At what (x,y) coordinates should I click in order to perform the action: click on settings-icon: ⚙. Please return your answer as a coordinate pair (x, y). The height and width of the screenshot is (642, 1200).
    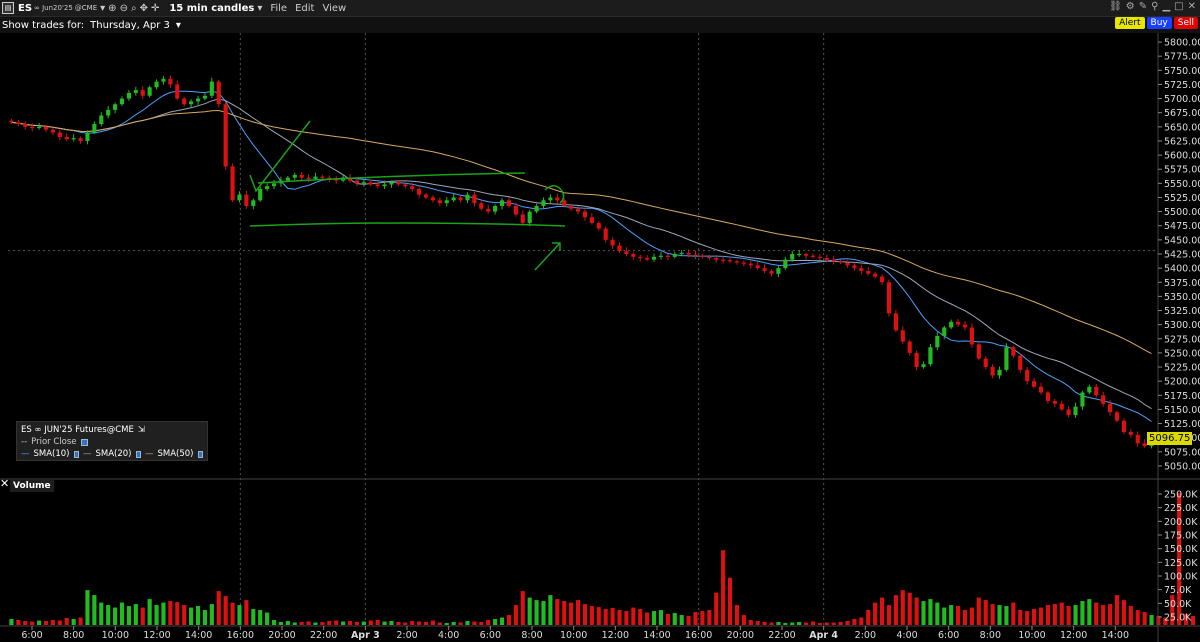
    Looking at the image, I should click on (1130, 6).